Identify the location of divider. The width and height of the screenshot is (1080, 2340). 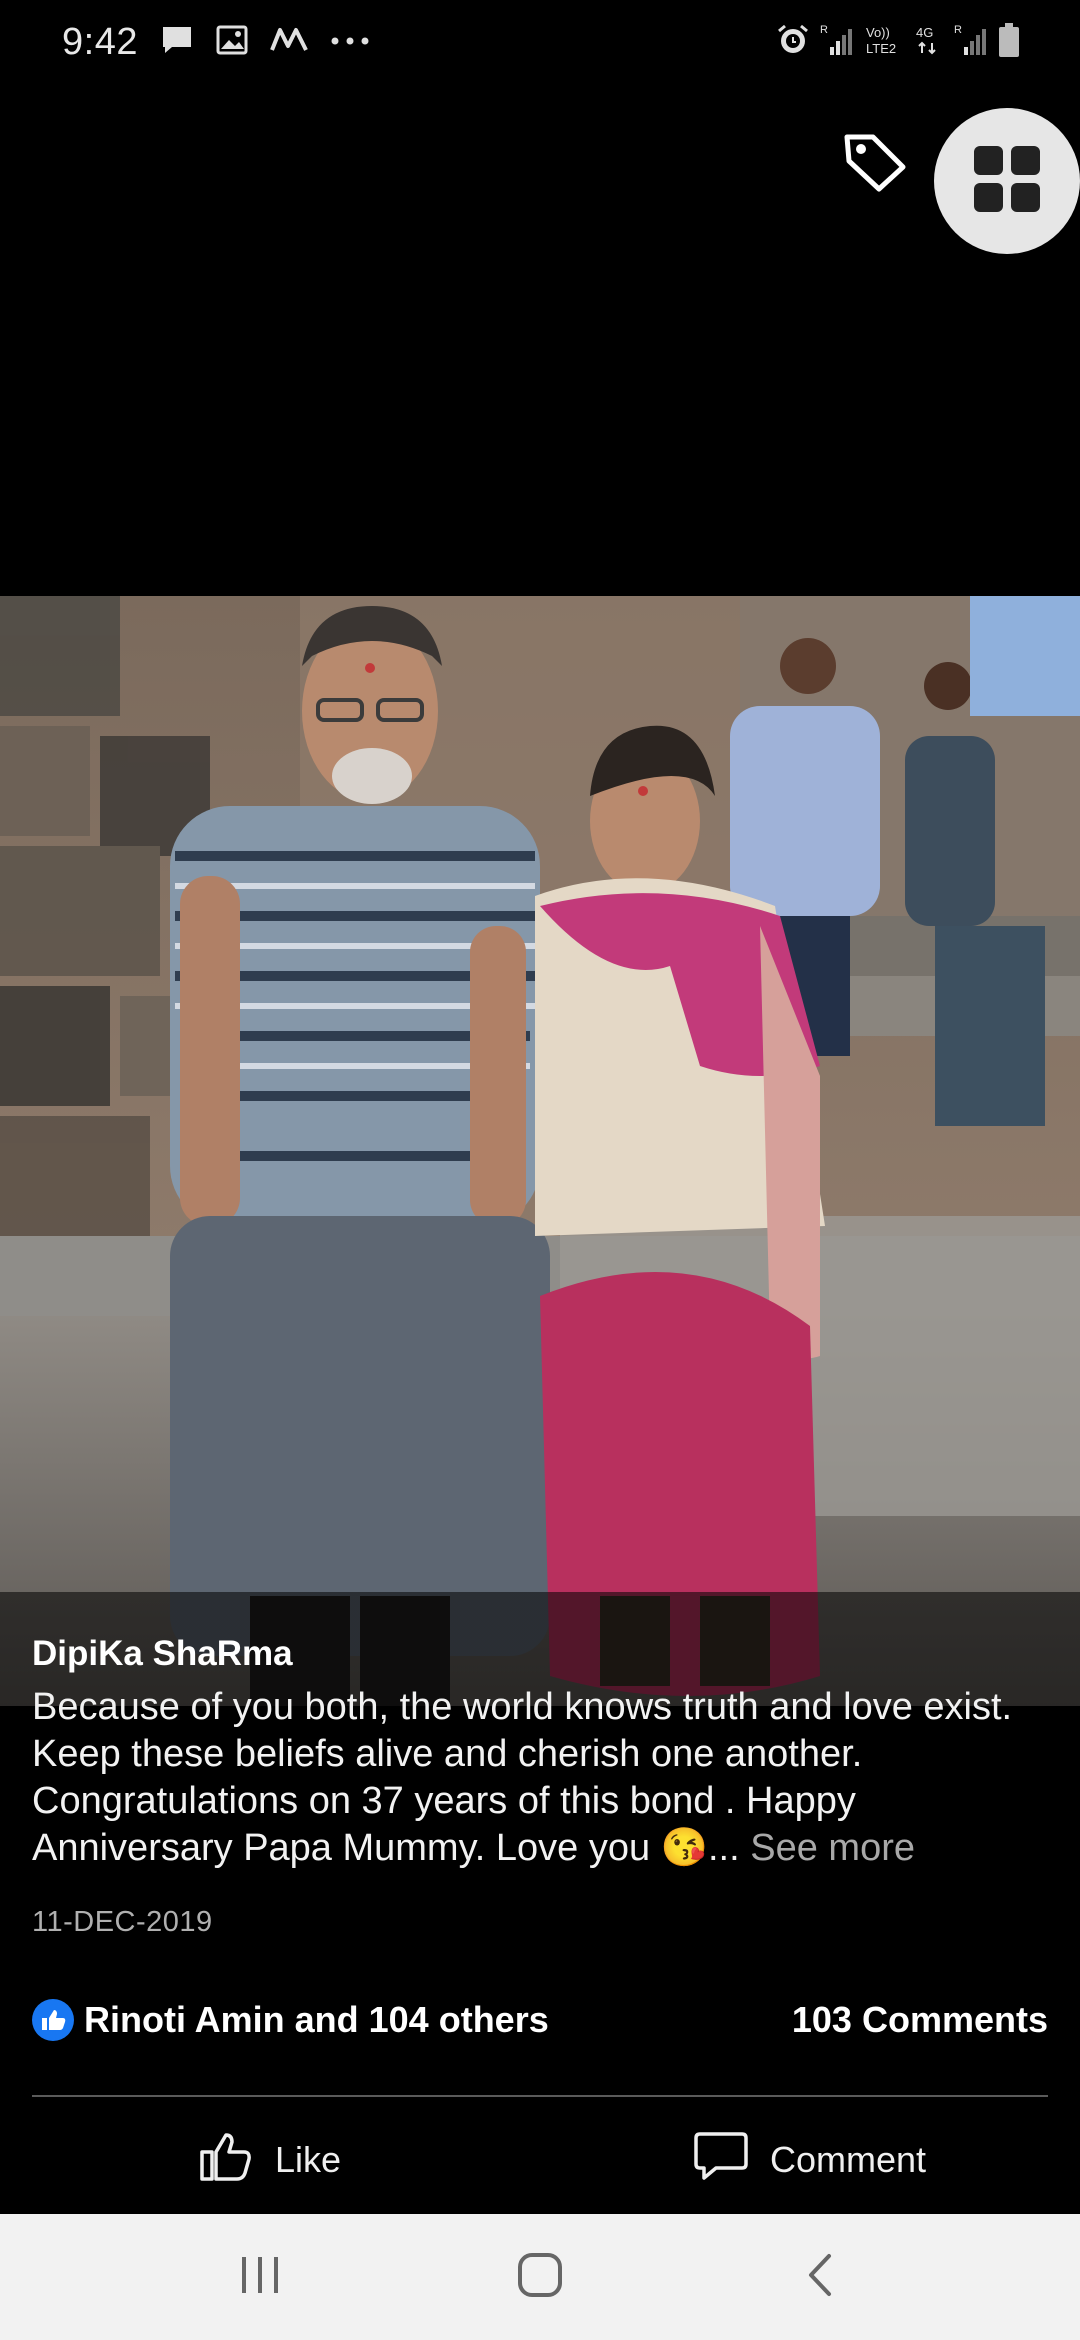
(540, 2096).